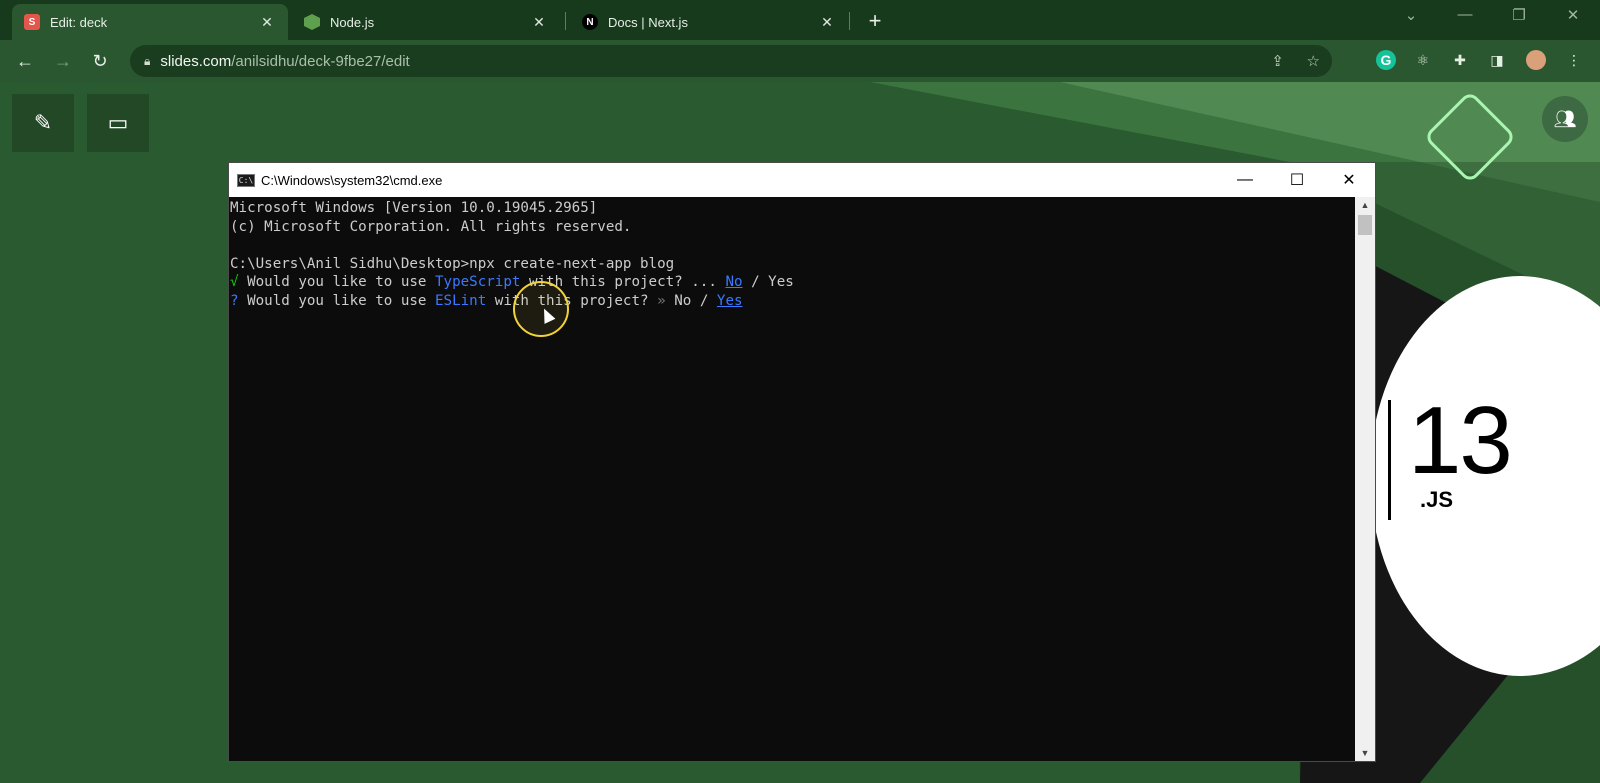 The width and height of the screenshot is (1600, 783). What do you see at coordinates (43, 123) in the screenshot?
I see `edit-pen-button: ✎` at bounding box center [43, 123].